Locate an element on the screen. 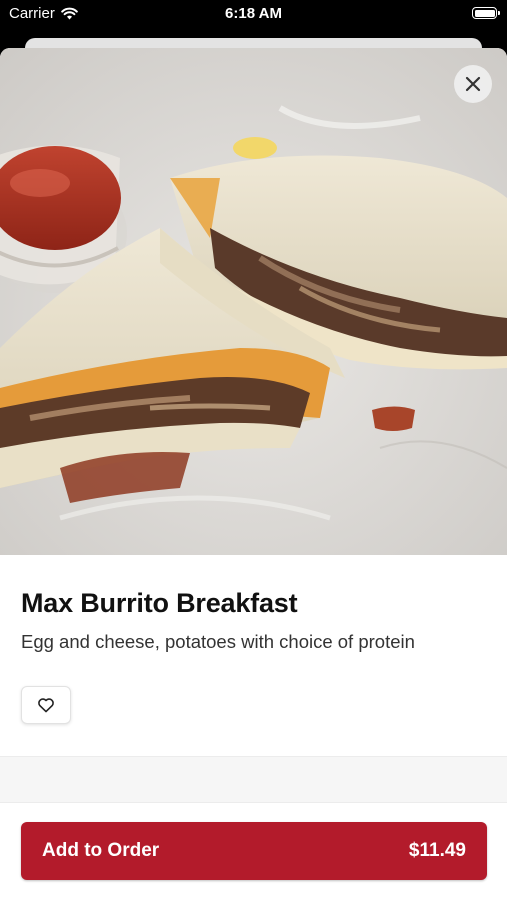 Image resolution: width=507 pixels, height=900 pixels. close-button is located at coordinates (473, 84).